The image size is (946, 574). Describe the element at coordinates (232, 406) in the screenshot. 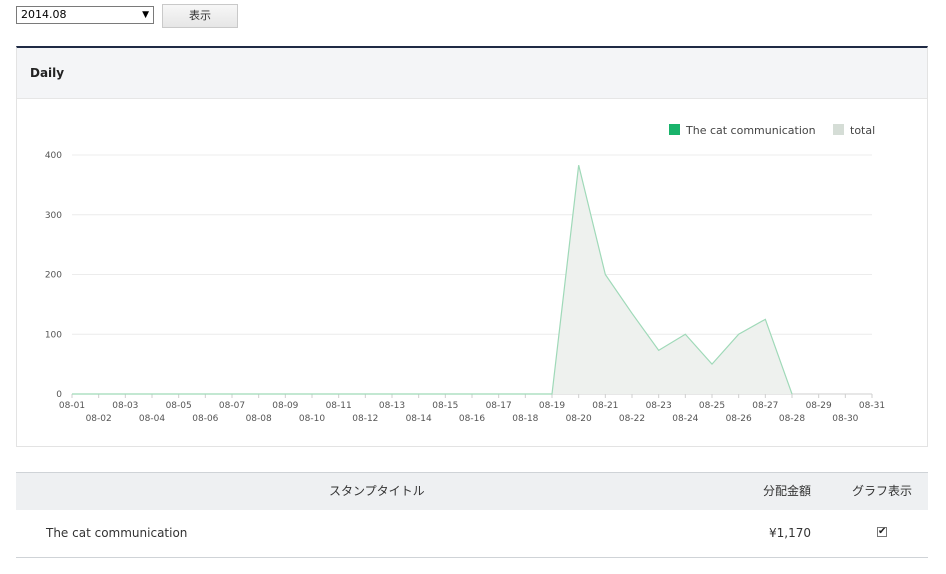

I see `x-tick-label: 08-07` at that location.